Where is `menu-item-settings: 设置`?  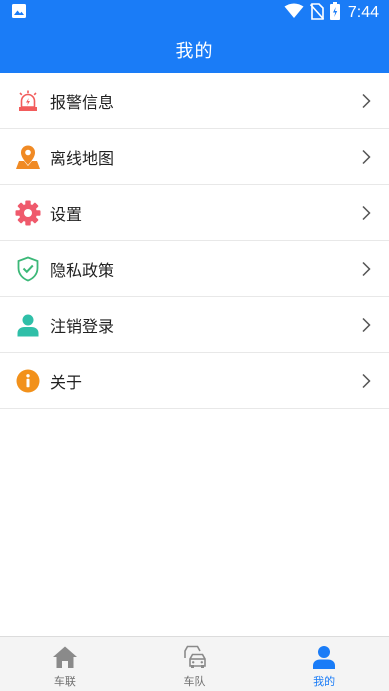 menu-item-settings: 设置 is located at coordinates (194, 213).